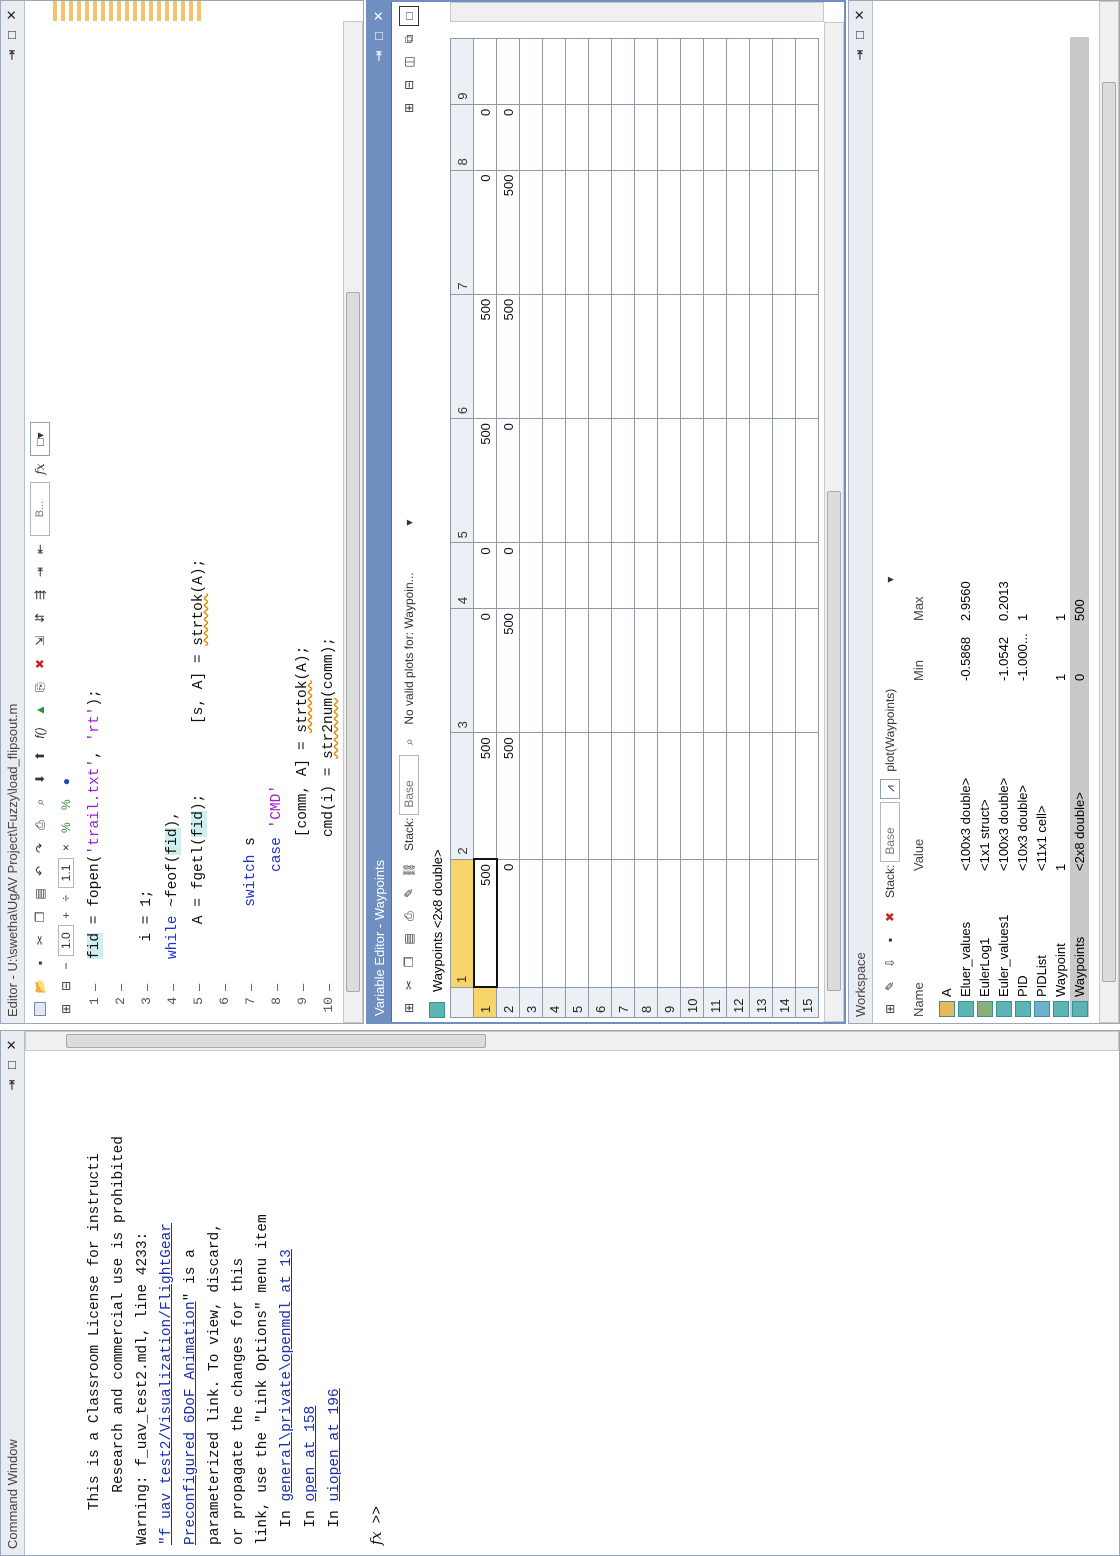 This screenshot has width=1120, height=1556. Describe the element at coordinates (409, 916) in the screenshot. I see `print-icon: ⎙` at that location.